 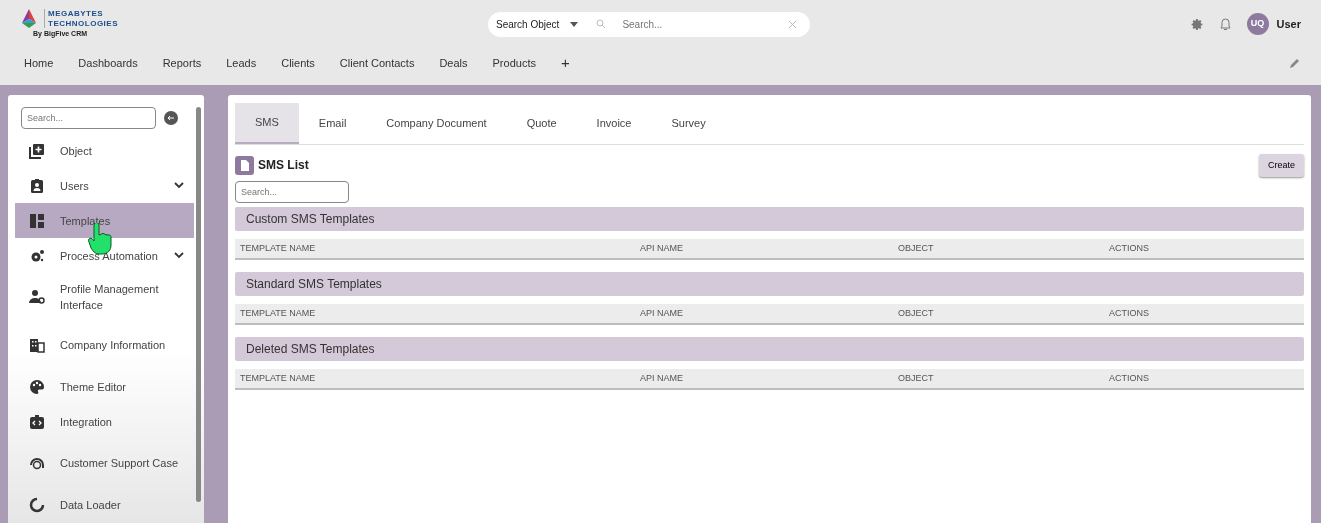 What do you see at coordinates (769, 219) in the screenshot?
I see `section-header: Custom SMS Templates` at bounding box center [769, 219].